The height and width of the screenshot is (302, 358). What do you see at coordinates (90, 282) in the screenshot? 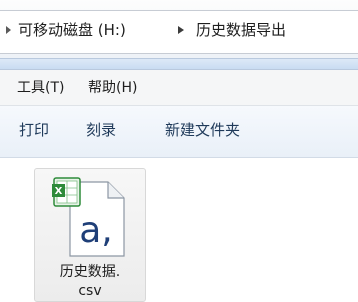
I see `file-name: 历史数据. csv` at bounding box center [90, 282].